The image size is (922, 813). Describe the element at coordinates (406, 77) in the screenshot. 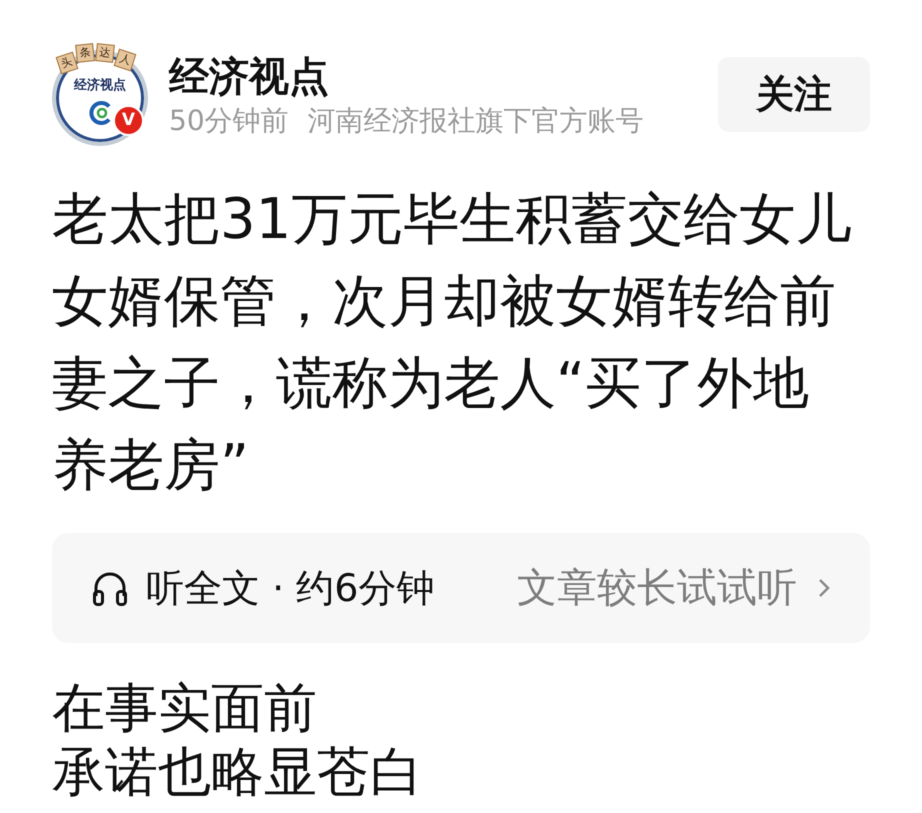

I see `author-name: 经济视点` at that location.